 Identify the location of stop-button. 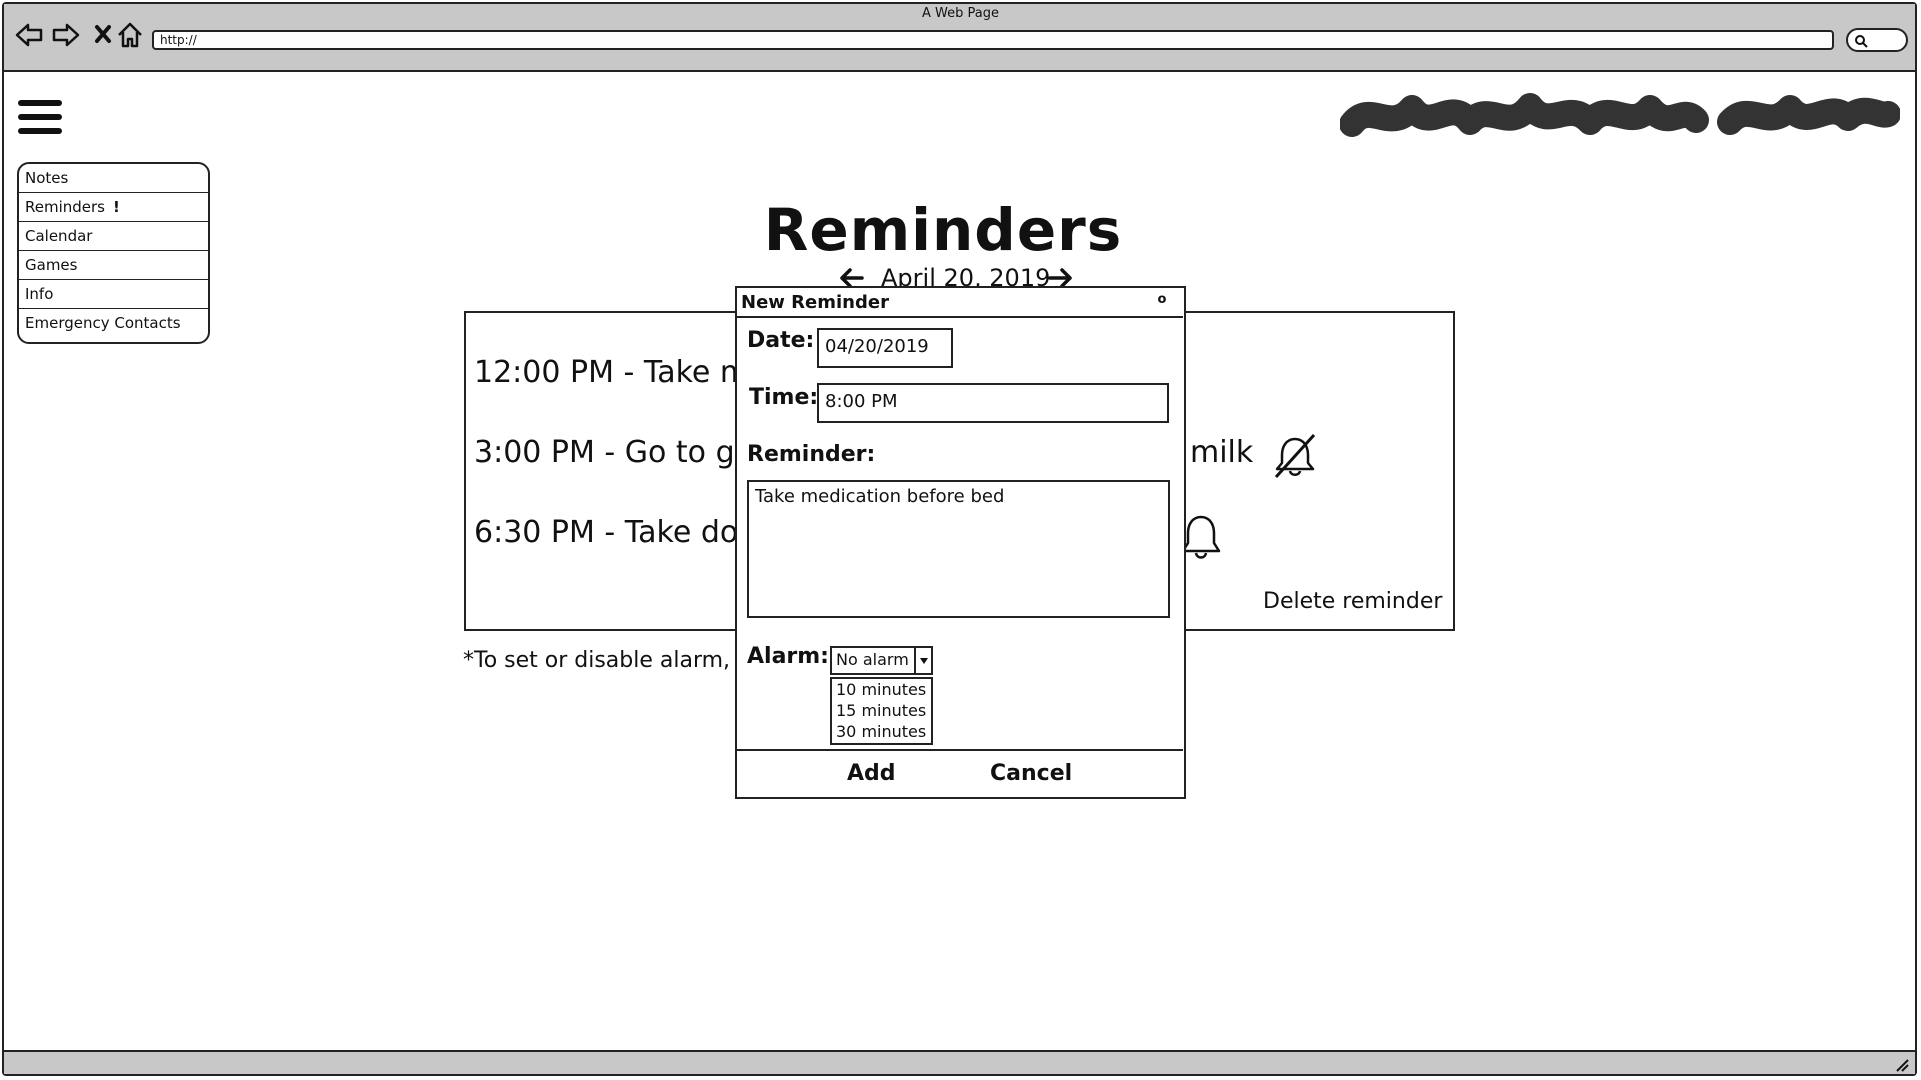
(103, 35).